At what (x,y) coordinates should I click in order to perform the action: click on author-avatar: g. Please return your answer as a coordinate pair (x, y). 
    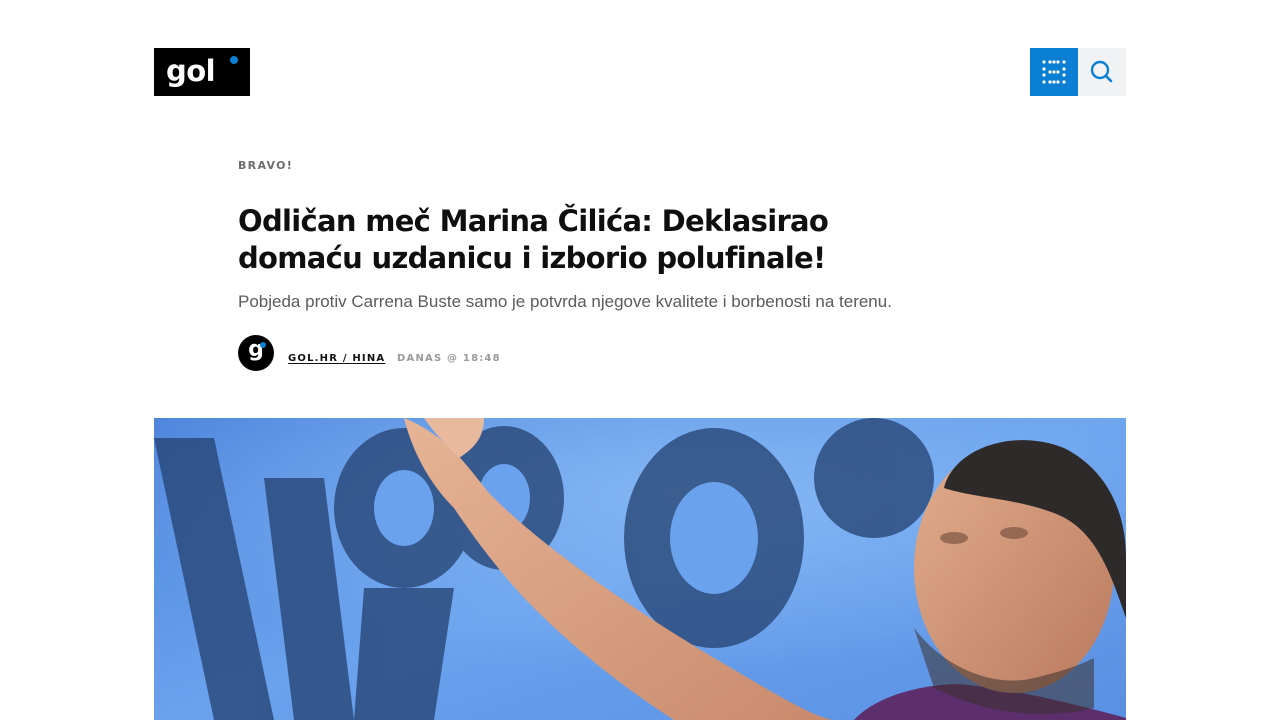
    Looking at the image, I should click on (256, 353).